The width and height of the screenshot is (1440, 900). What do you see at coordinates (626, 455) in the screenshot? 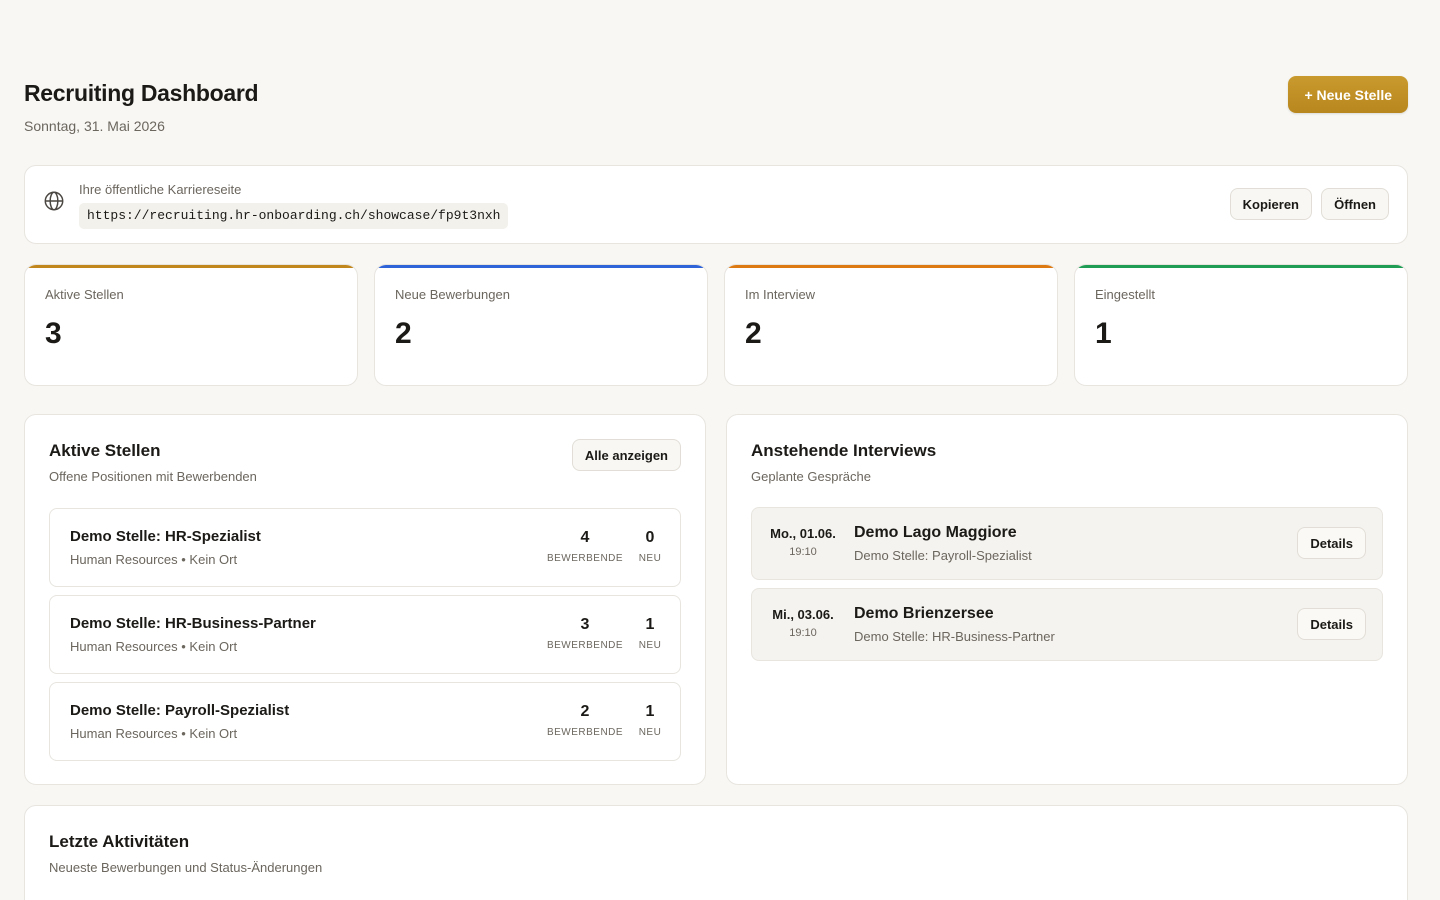
I see `show-all-jobs-button: Alle anzeigen` at bounding box center [626, 455].